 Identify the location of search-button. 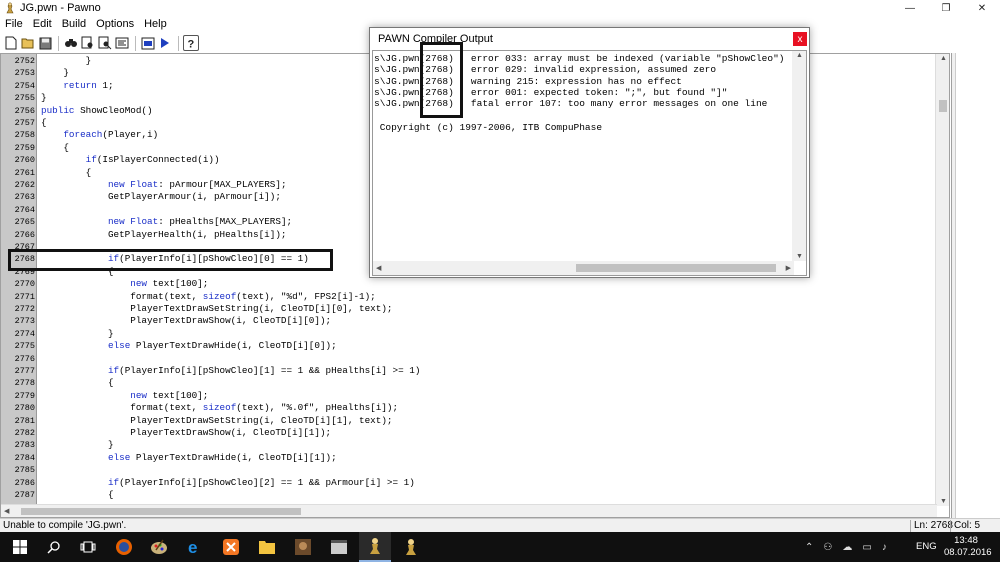
(54, 547).